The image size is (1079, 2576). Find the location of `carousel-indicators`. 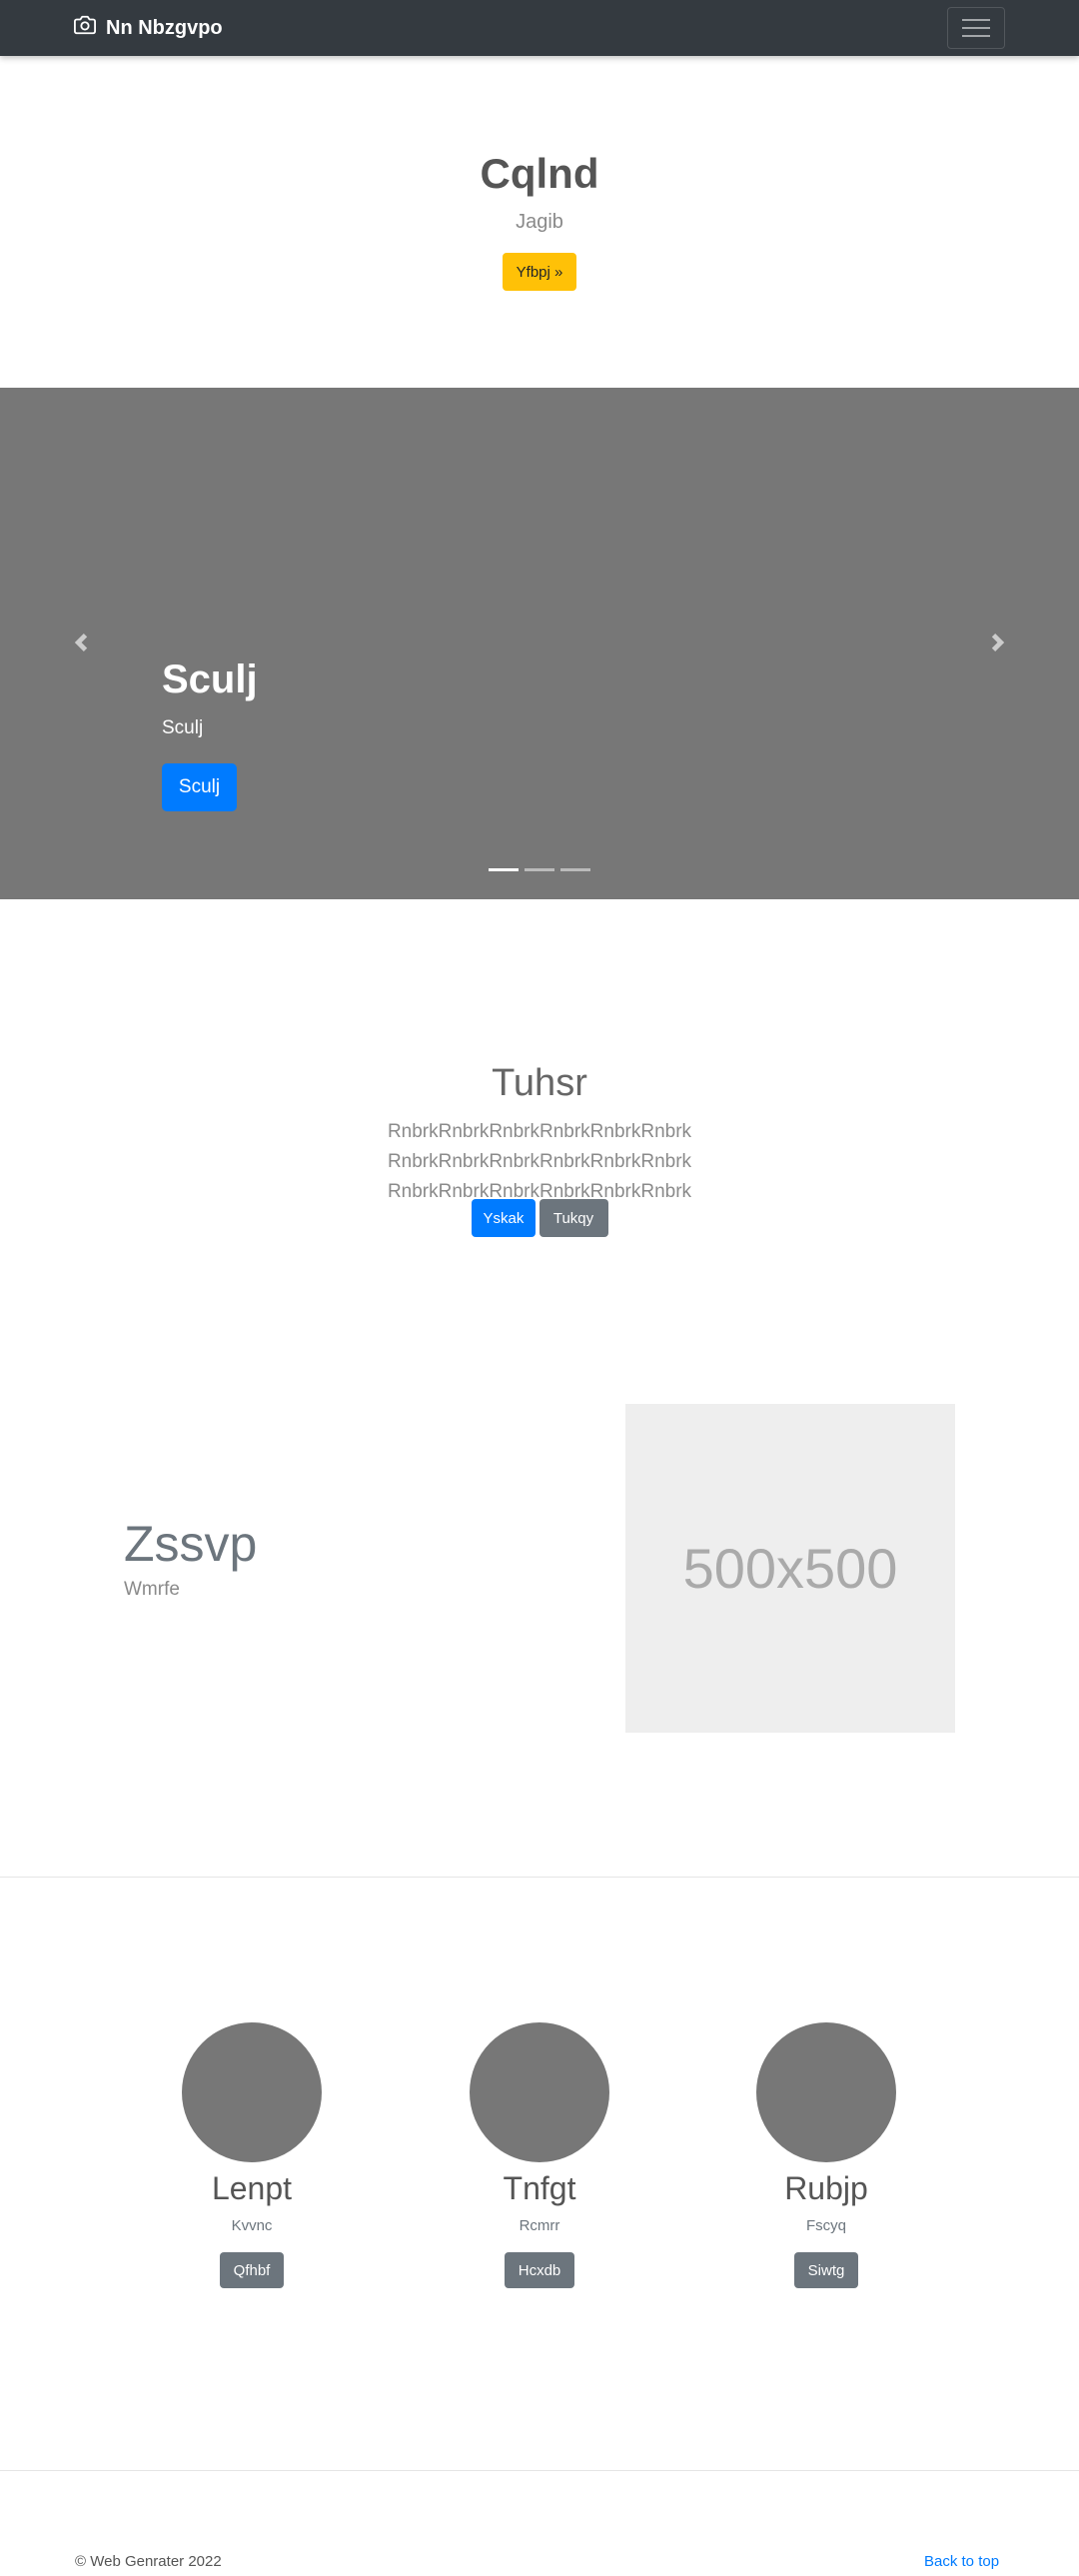

carousel-indicators is located at coordinates (539, 869).